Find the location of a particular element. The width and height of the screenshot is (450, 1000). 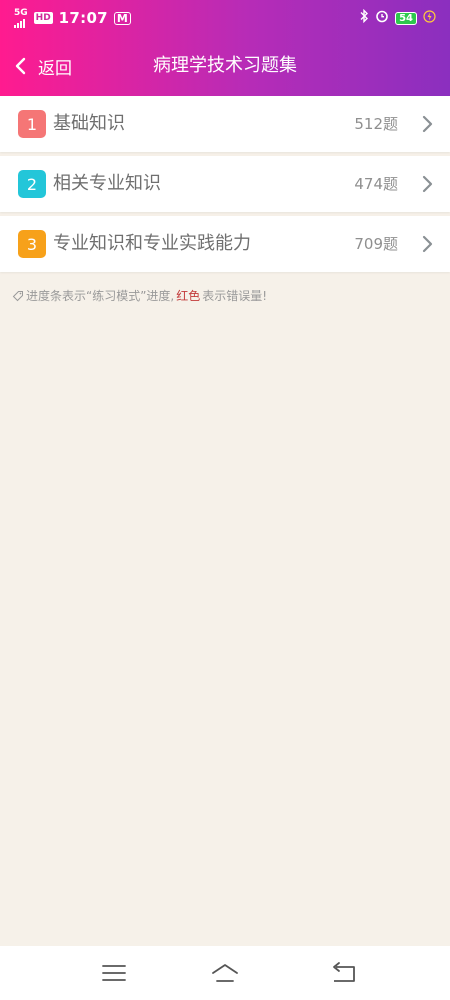

chapter-title: 基础知识 is located at coordinates (89, 123).